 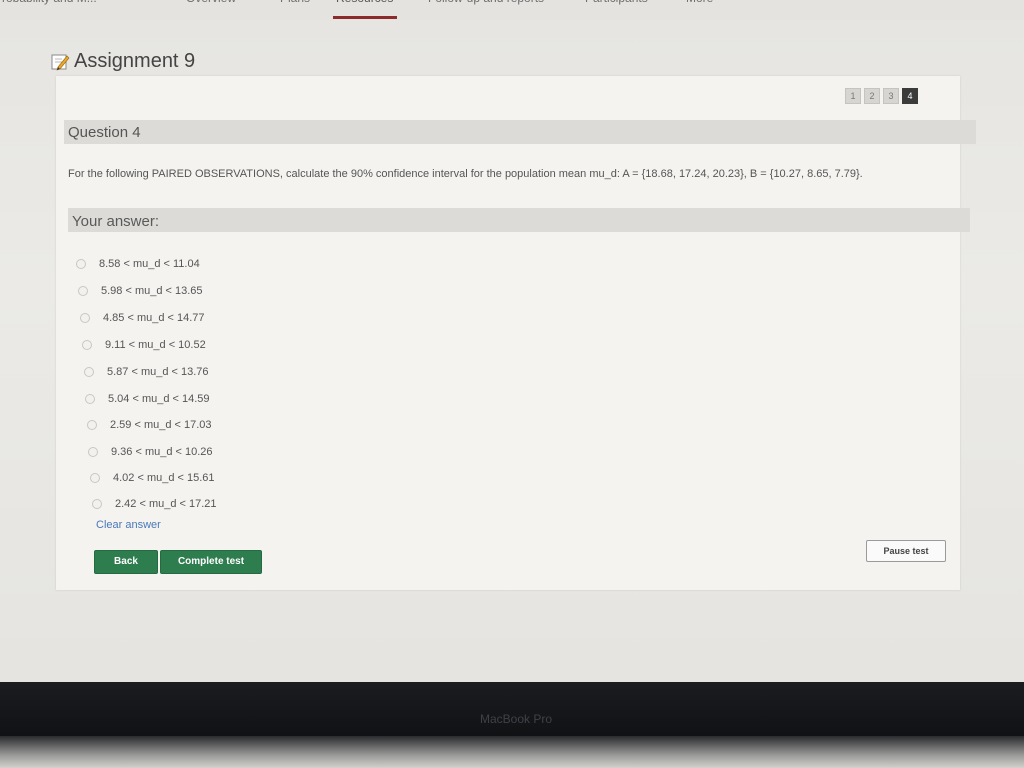 I want to click on answer-option-label: 5.04 < mu_d < 14.59, so click(x=159, y=399).